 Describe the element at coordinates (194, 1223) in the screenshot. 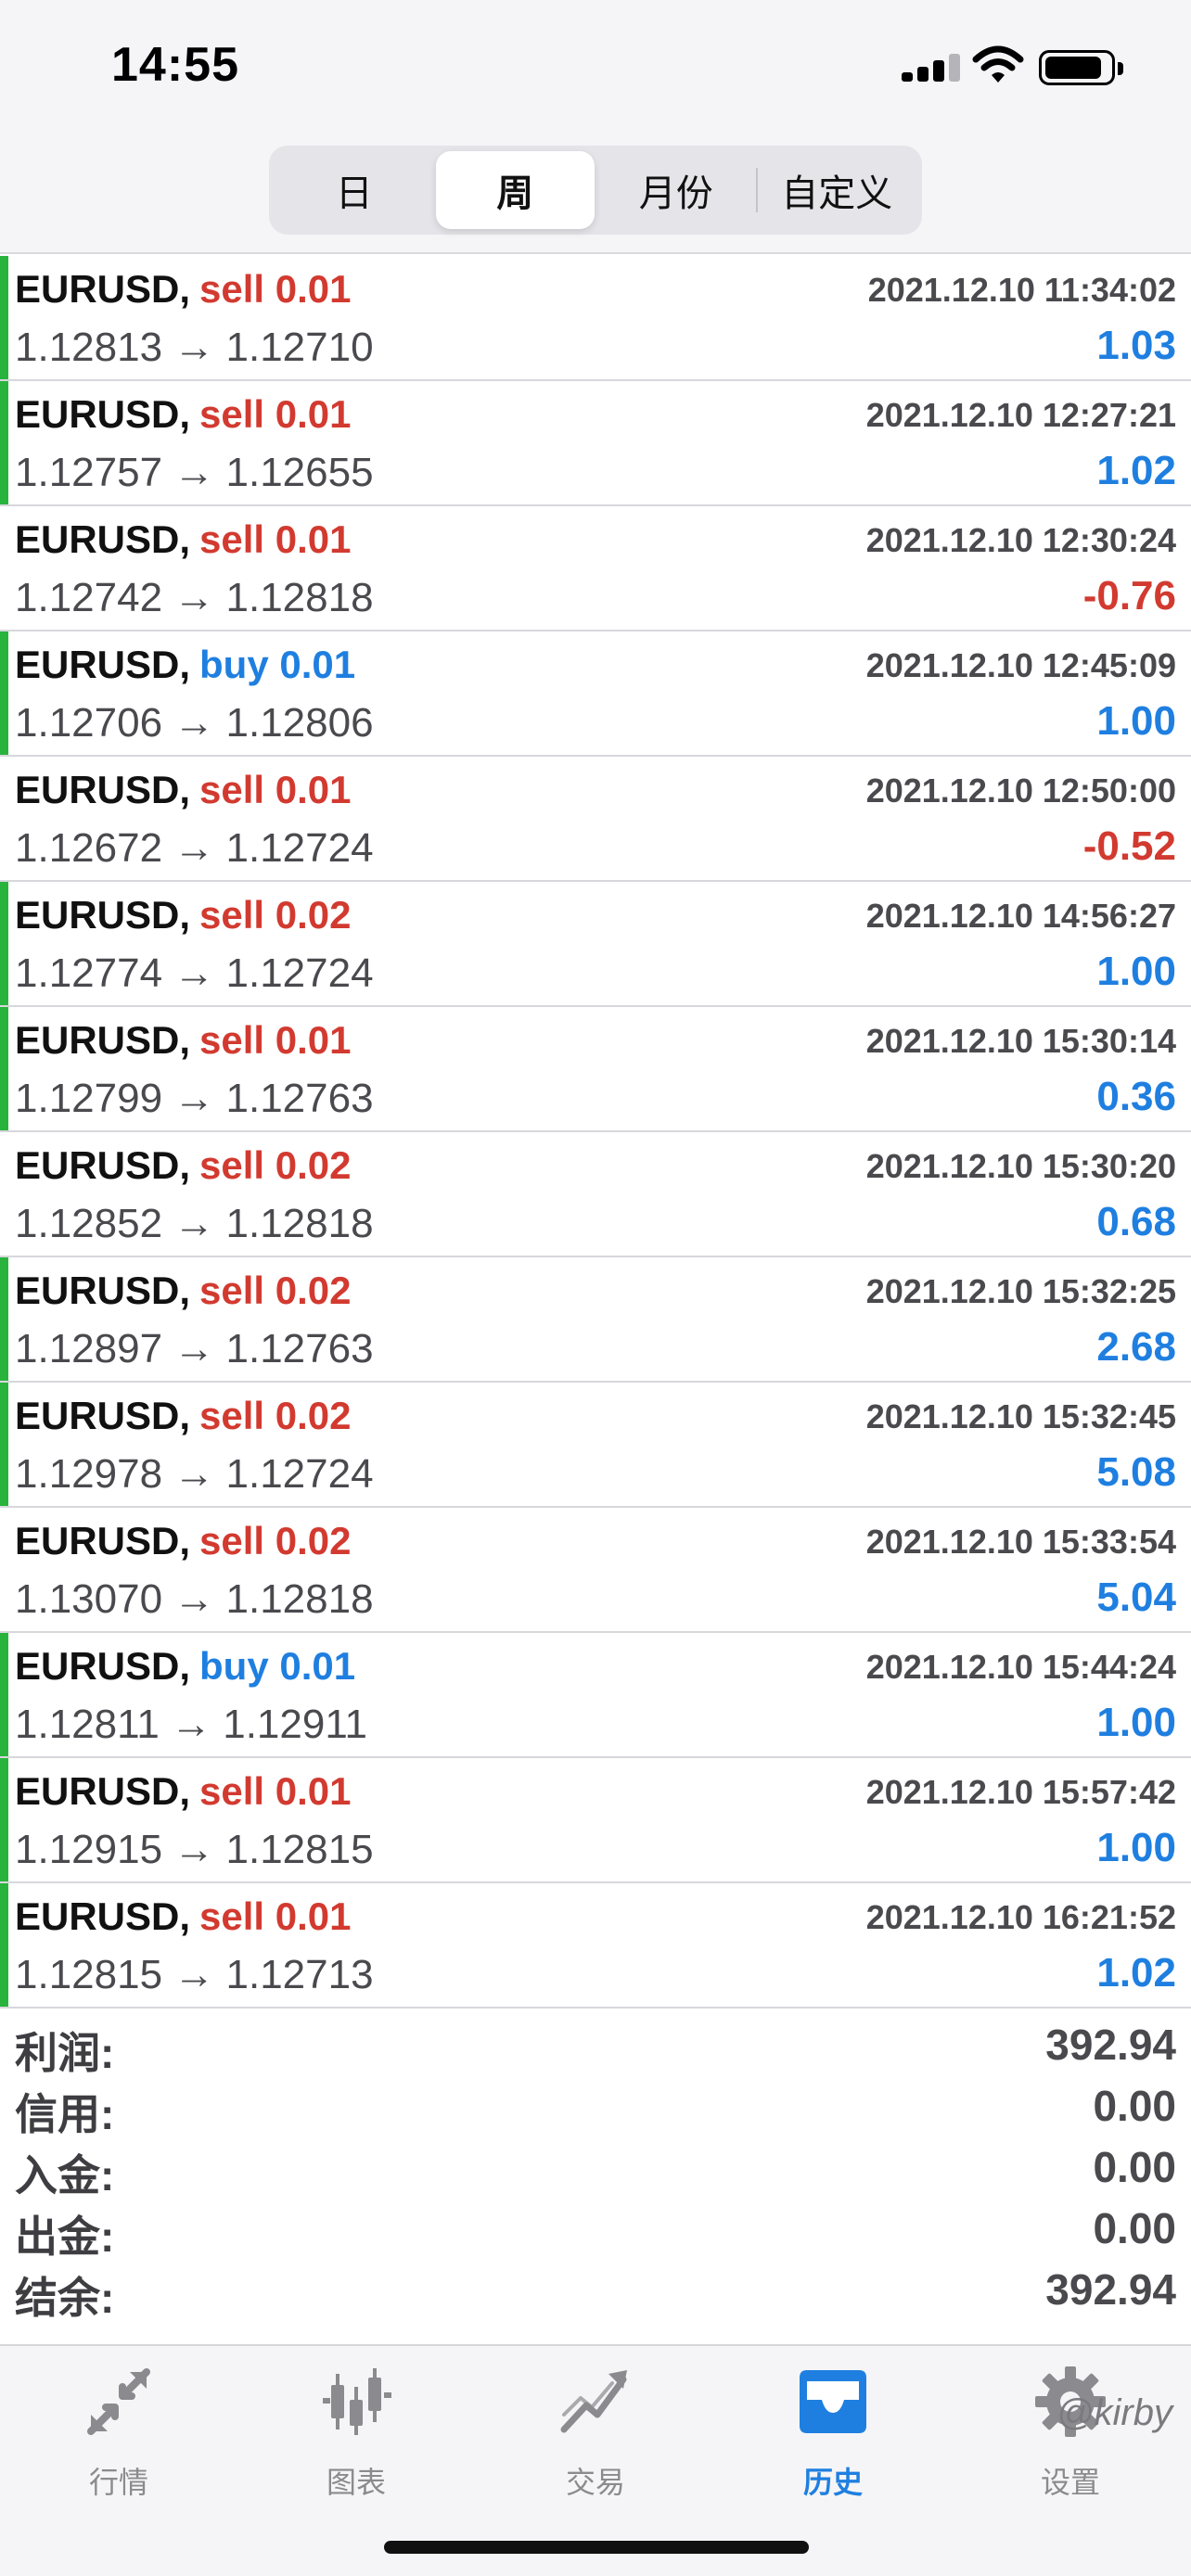

I see `deal-prices: 1.12852 → 1.12818` at that location.